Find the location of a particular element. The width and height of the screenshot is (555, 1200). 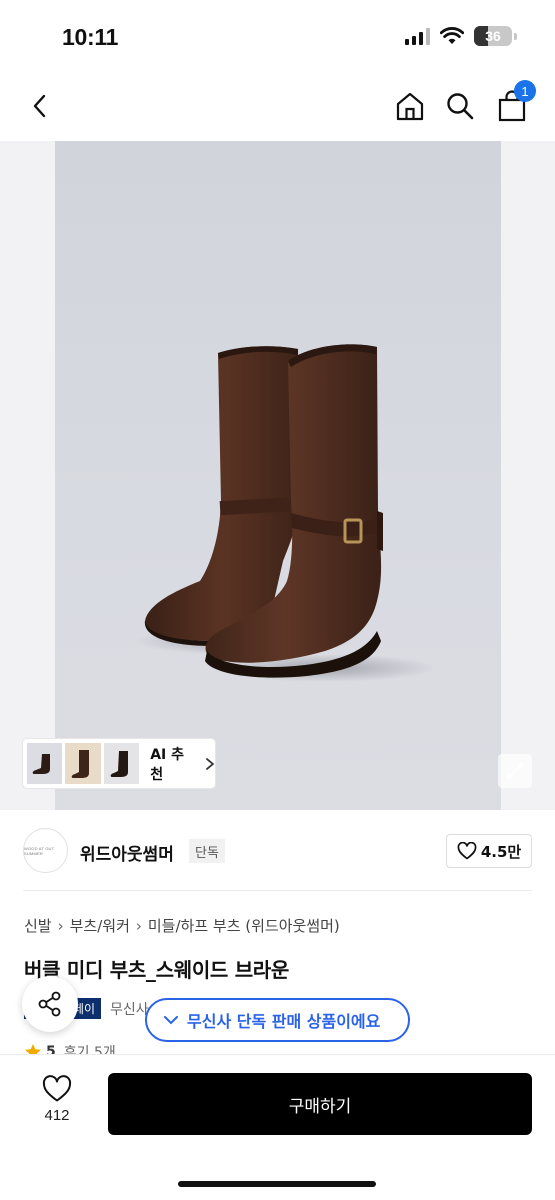

brand-row: WOOD AT OUT SUMMER 위드아웃썸머 단독 4.5만 is located at coordinates (277, 851).